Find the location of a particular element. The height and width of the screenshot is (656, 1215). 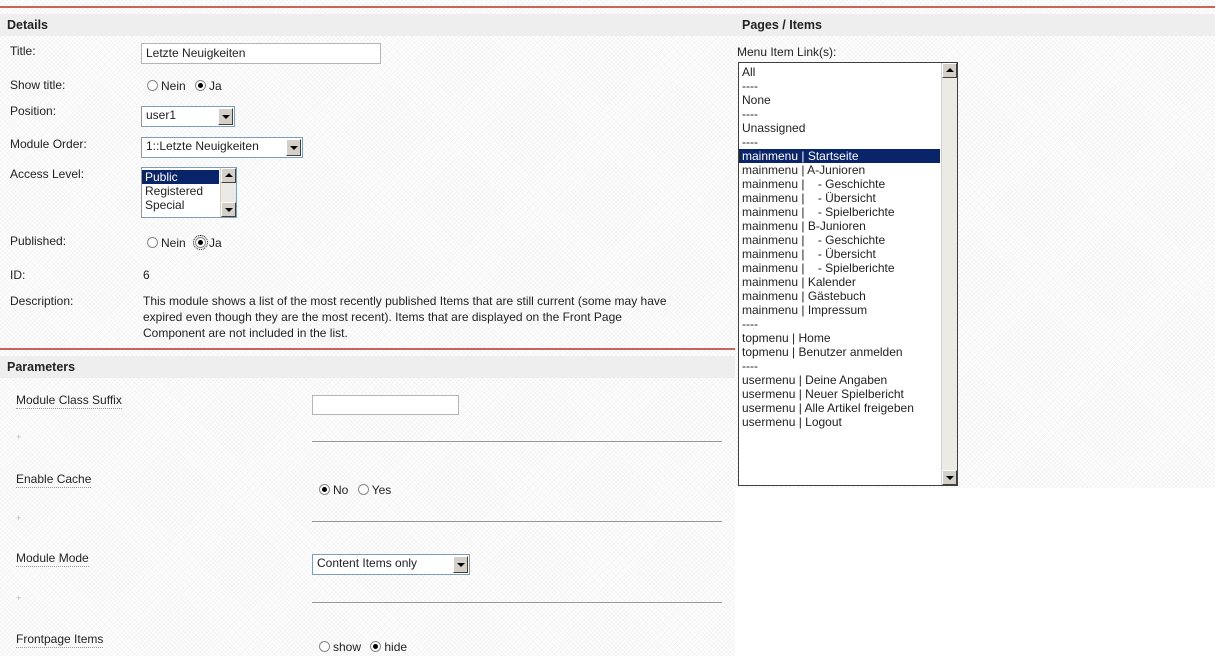

menu-item-option: usermenu | Logout is located at coordinates (839, 422).